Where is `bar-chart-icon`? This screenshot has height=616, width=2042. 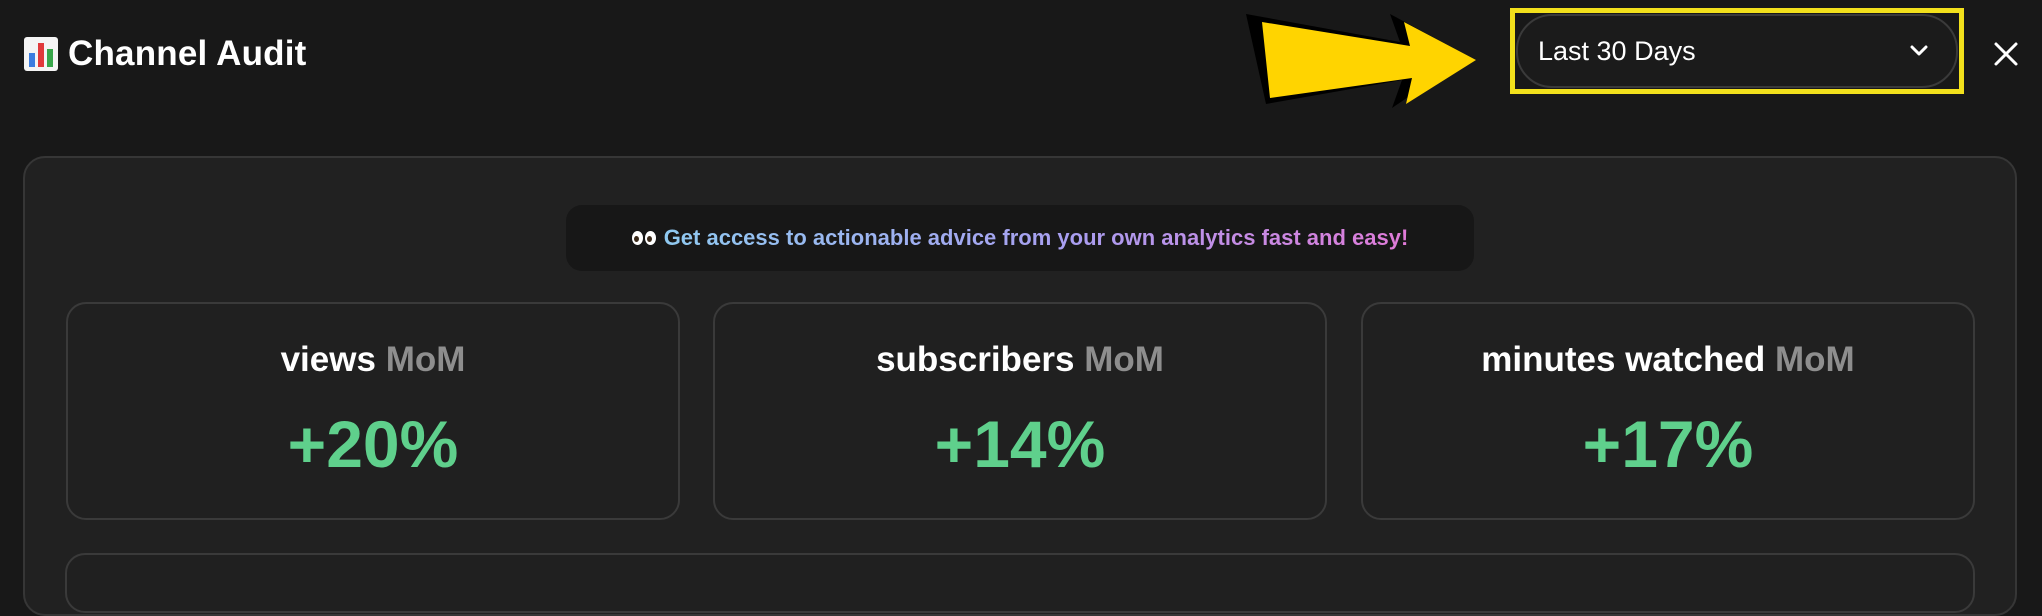 bar-chart-icon is located at coordinates (41, 54).